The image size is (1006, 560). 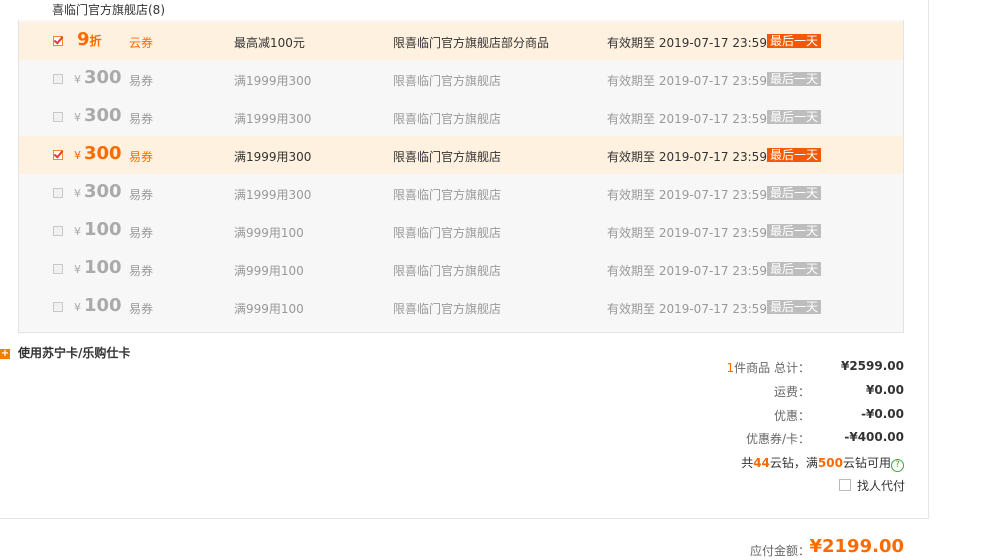 I want to click on store-title: 喜临门官方旗舰店(8), so click(x=108, y=10).